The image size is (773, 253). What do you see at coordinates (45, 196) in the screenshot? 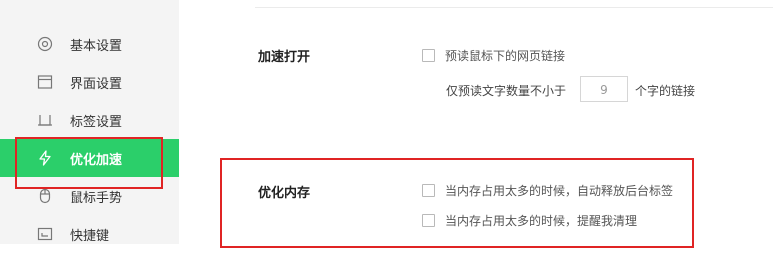
I see `mouse-icon` at bounding box center [45, 196].